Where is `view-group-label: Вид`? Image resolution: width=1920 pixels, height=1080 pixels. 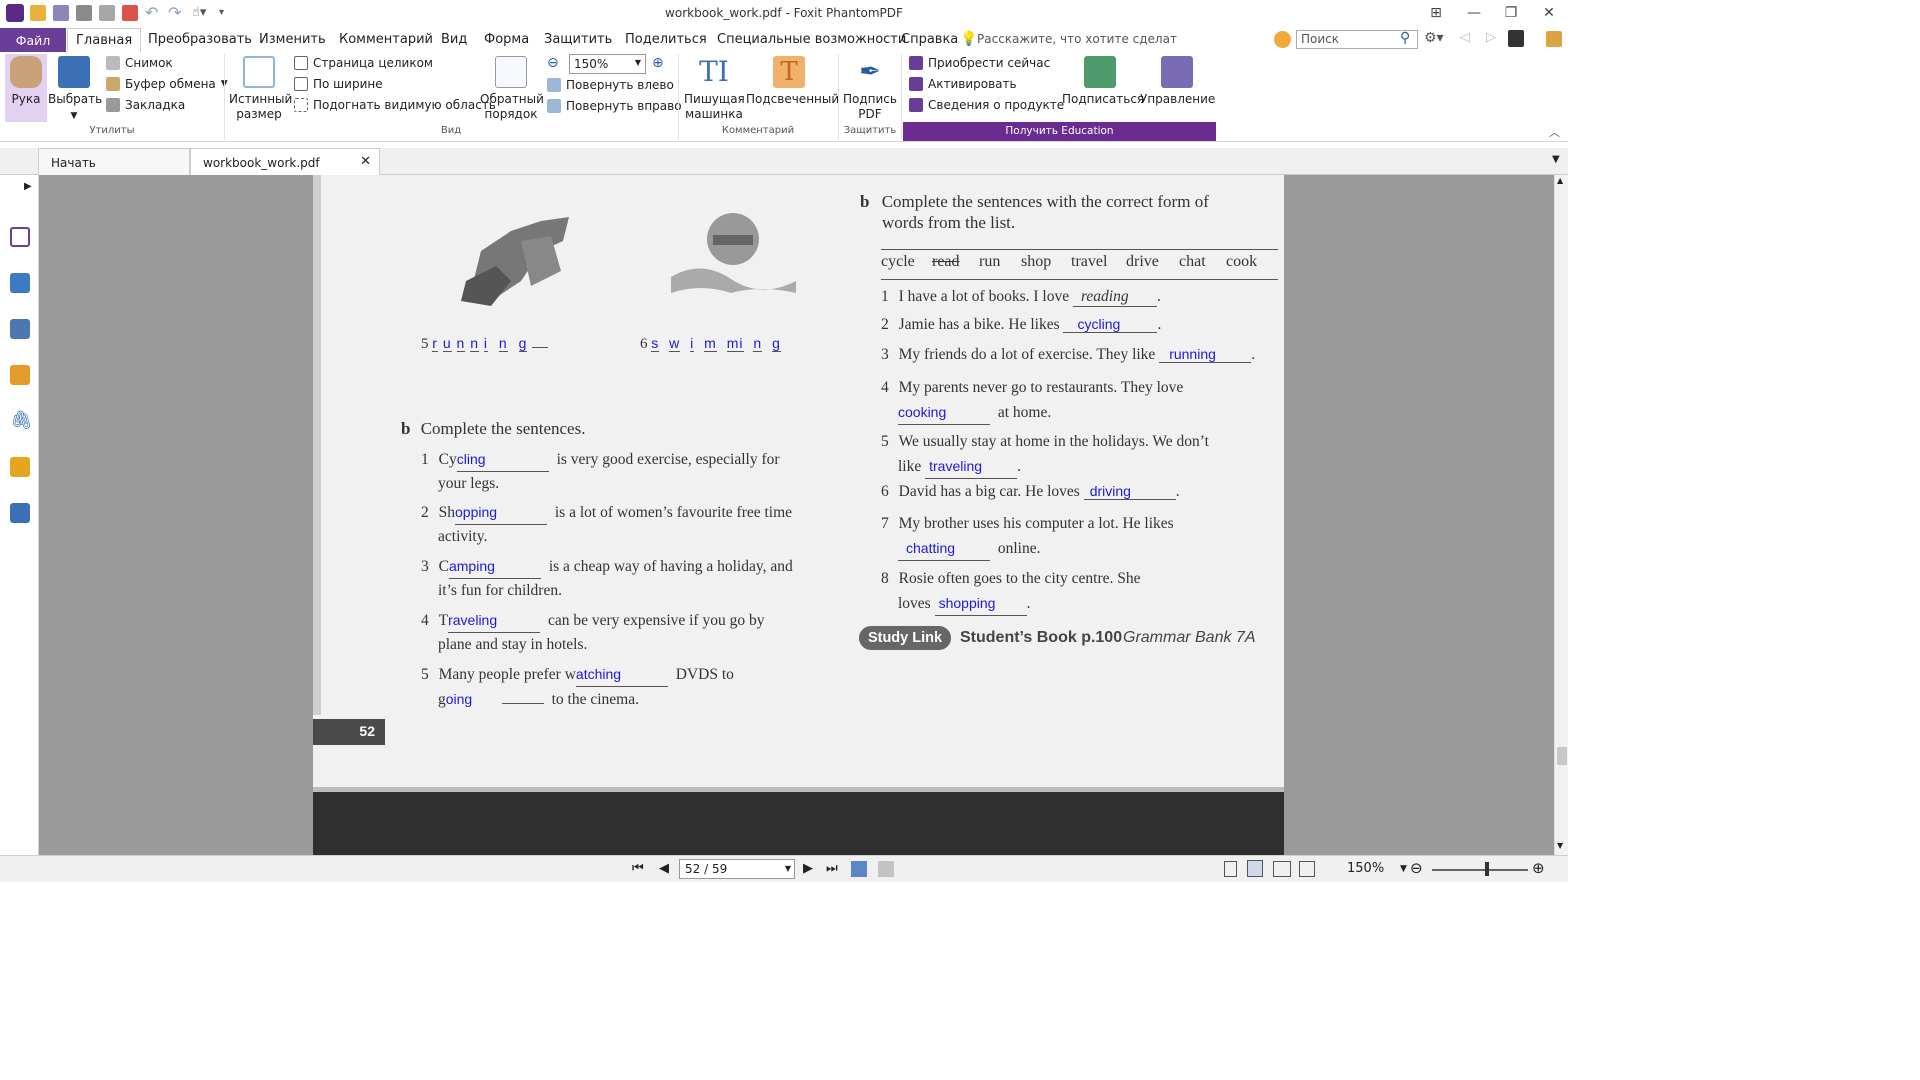
view-group-label: Вид is located at coordinates (451, 130).